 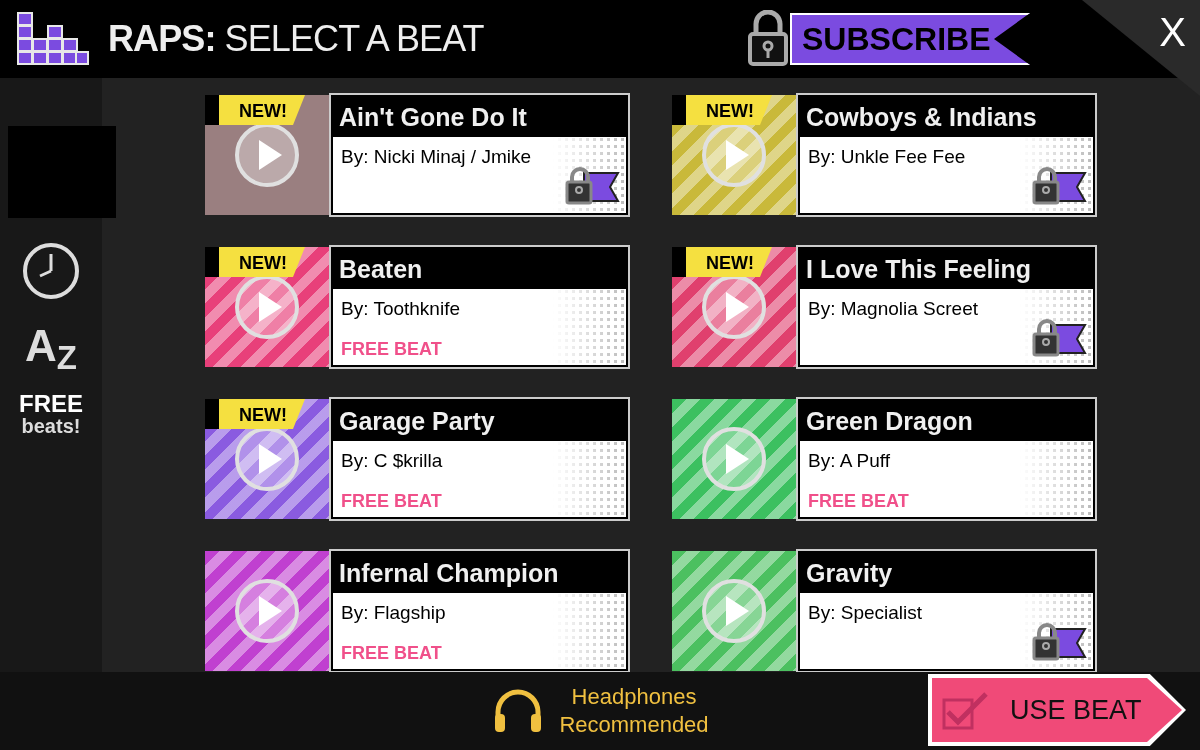 I want to click on beat-info-panel: Ain't Gone Do It By: Nicki Minaj / Jmike, so click(x=479, y=155).